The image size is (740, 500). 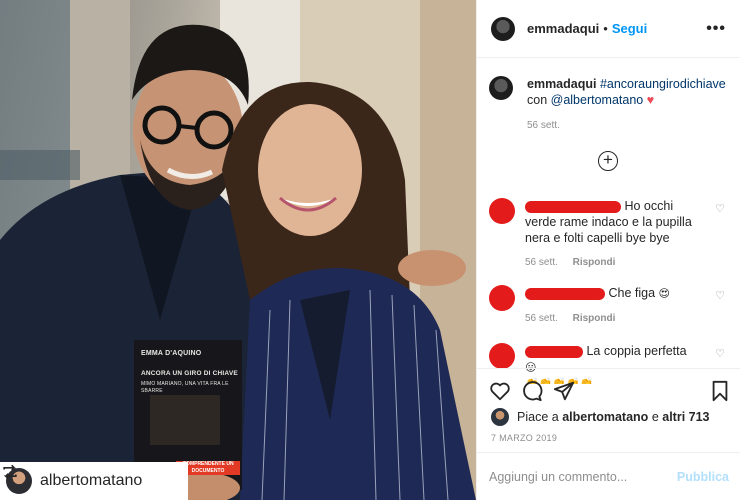 I want to click on bookmark-icon, so click(x=720, y=391).